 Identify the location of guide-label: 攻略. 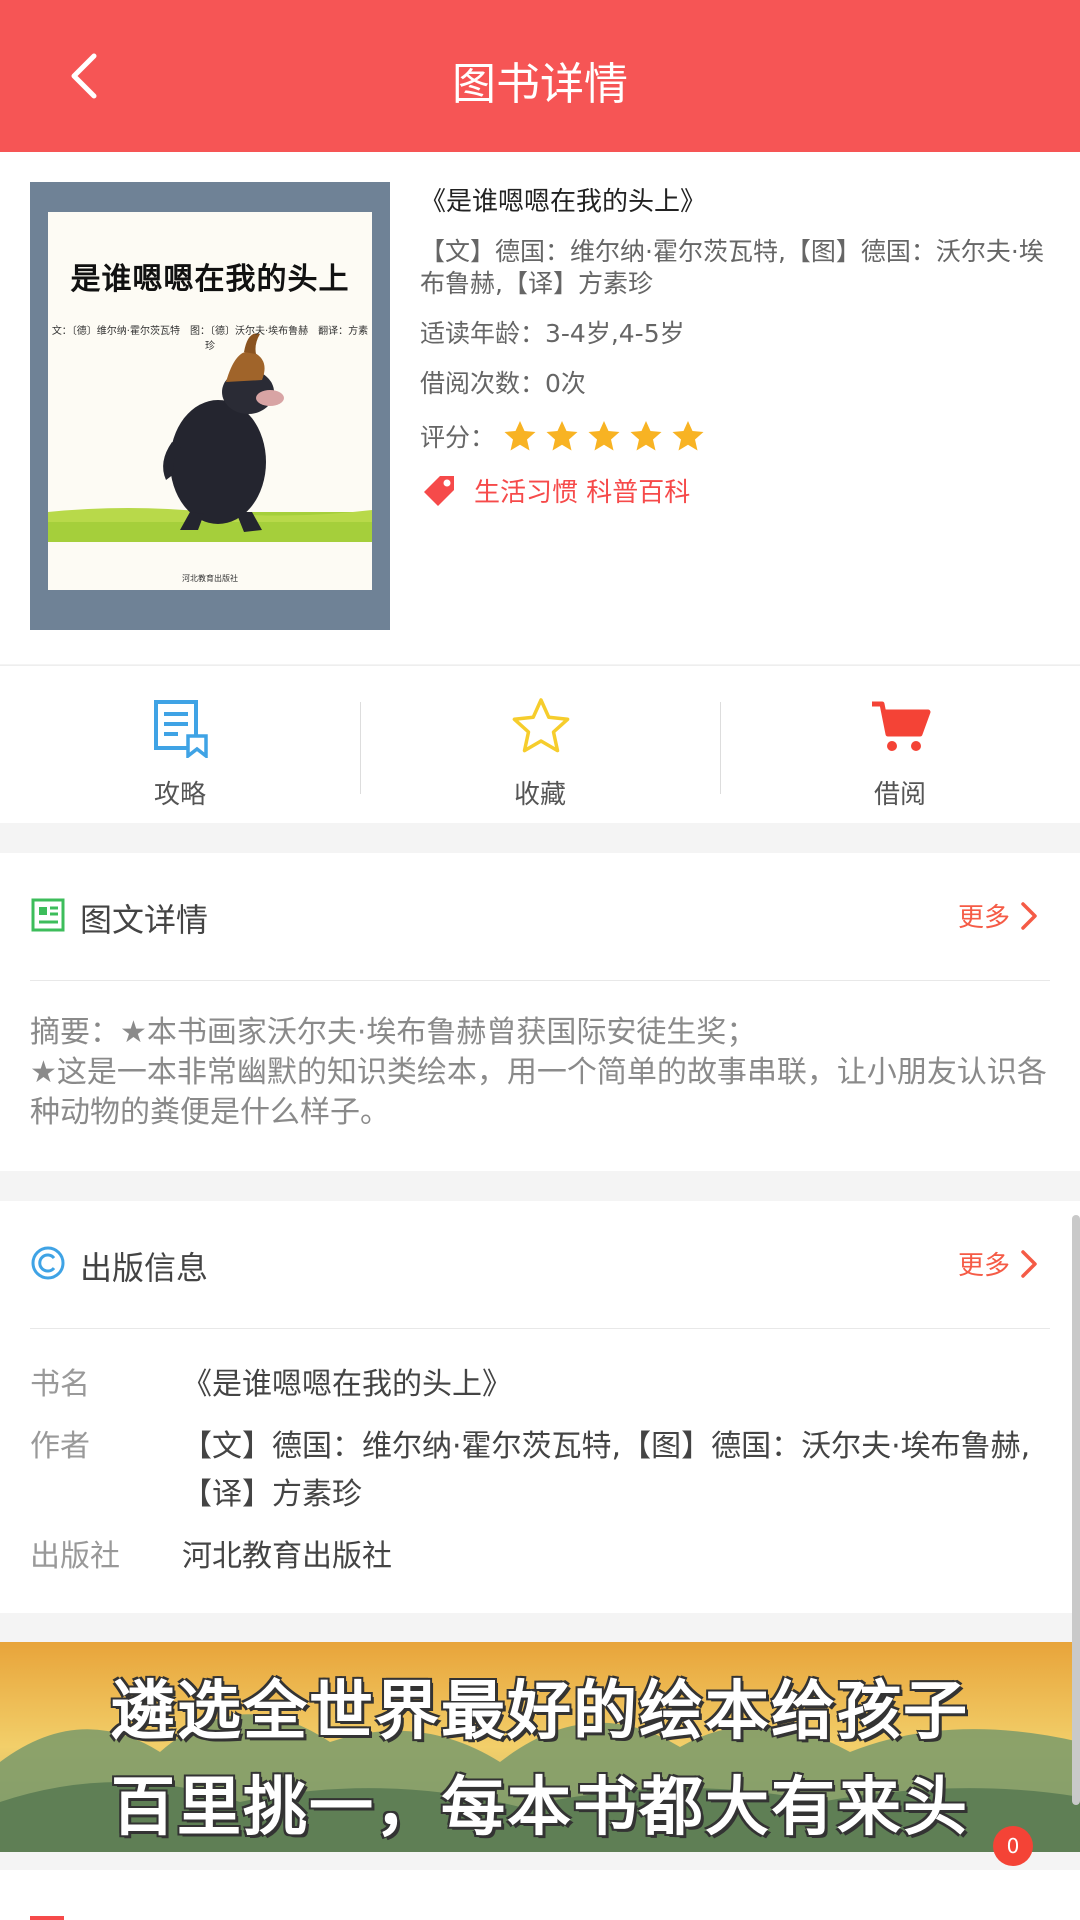
(179, 795).